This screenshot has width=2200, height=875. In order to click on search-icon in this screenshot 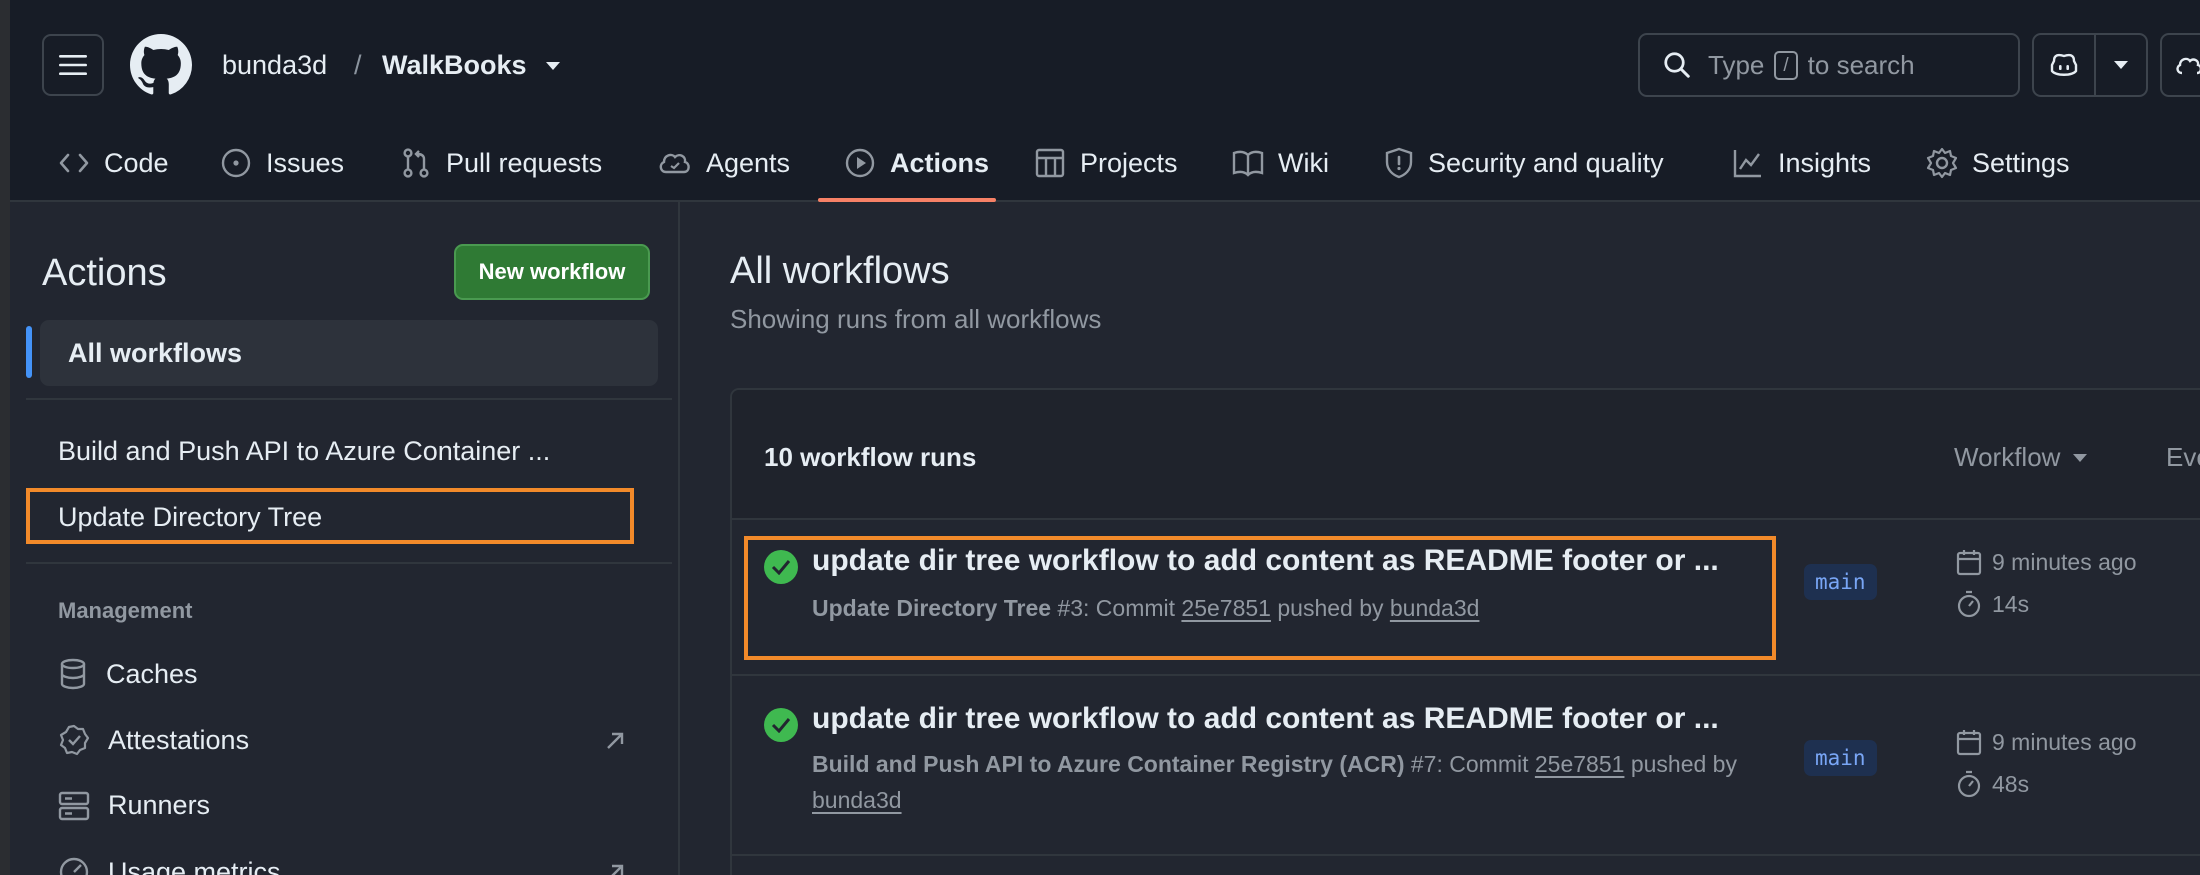, I will do `click(1677, 65)`.